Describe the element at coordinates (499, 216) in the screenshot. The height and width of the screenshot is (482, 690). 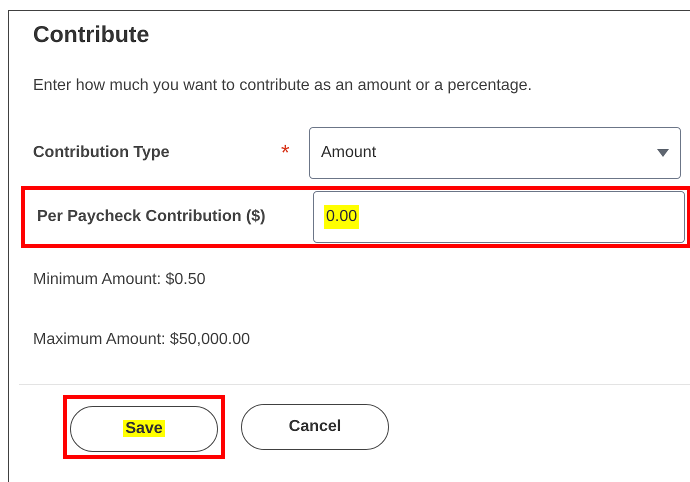
I see `input-field: 0.00` at that location.